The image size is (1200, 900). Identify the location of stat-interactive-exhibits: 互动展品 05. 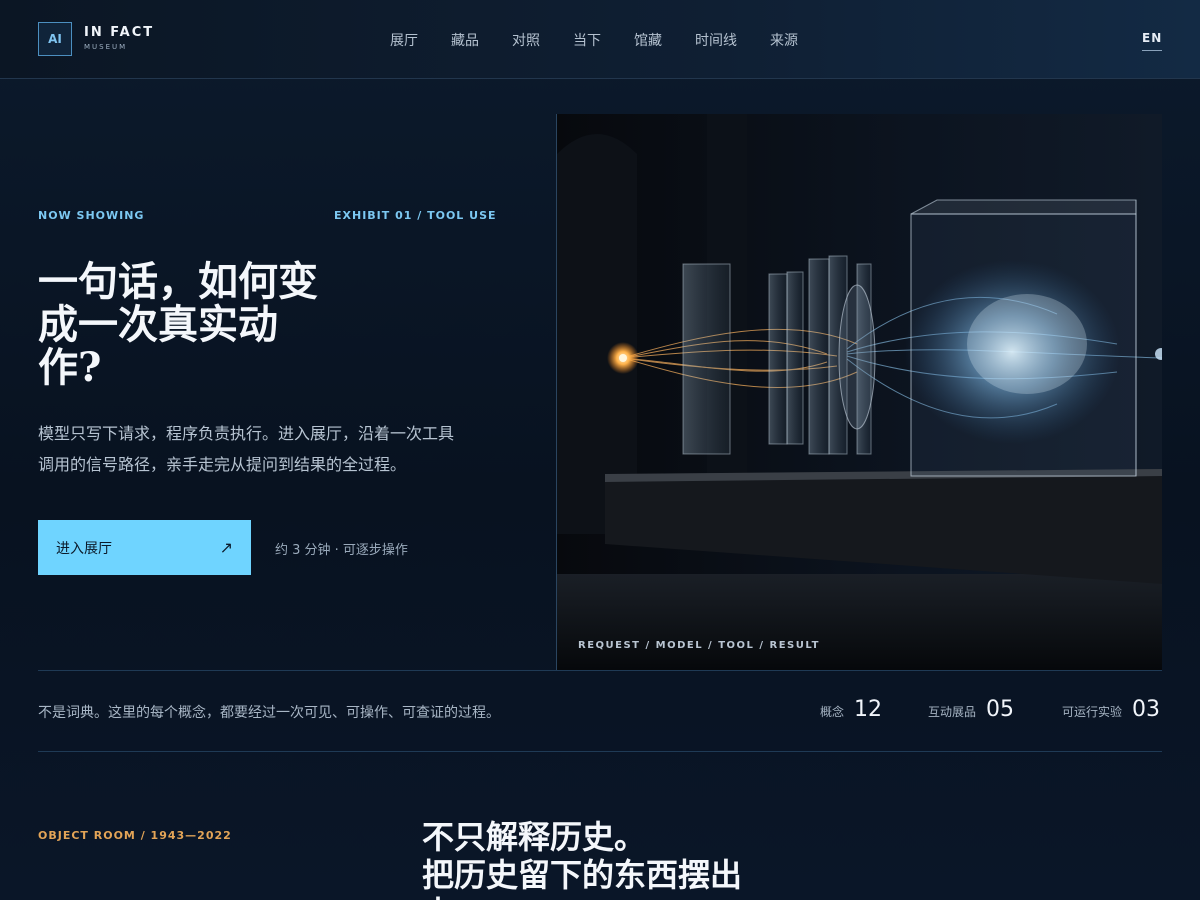
(971, 709).